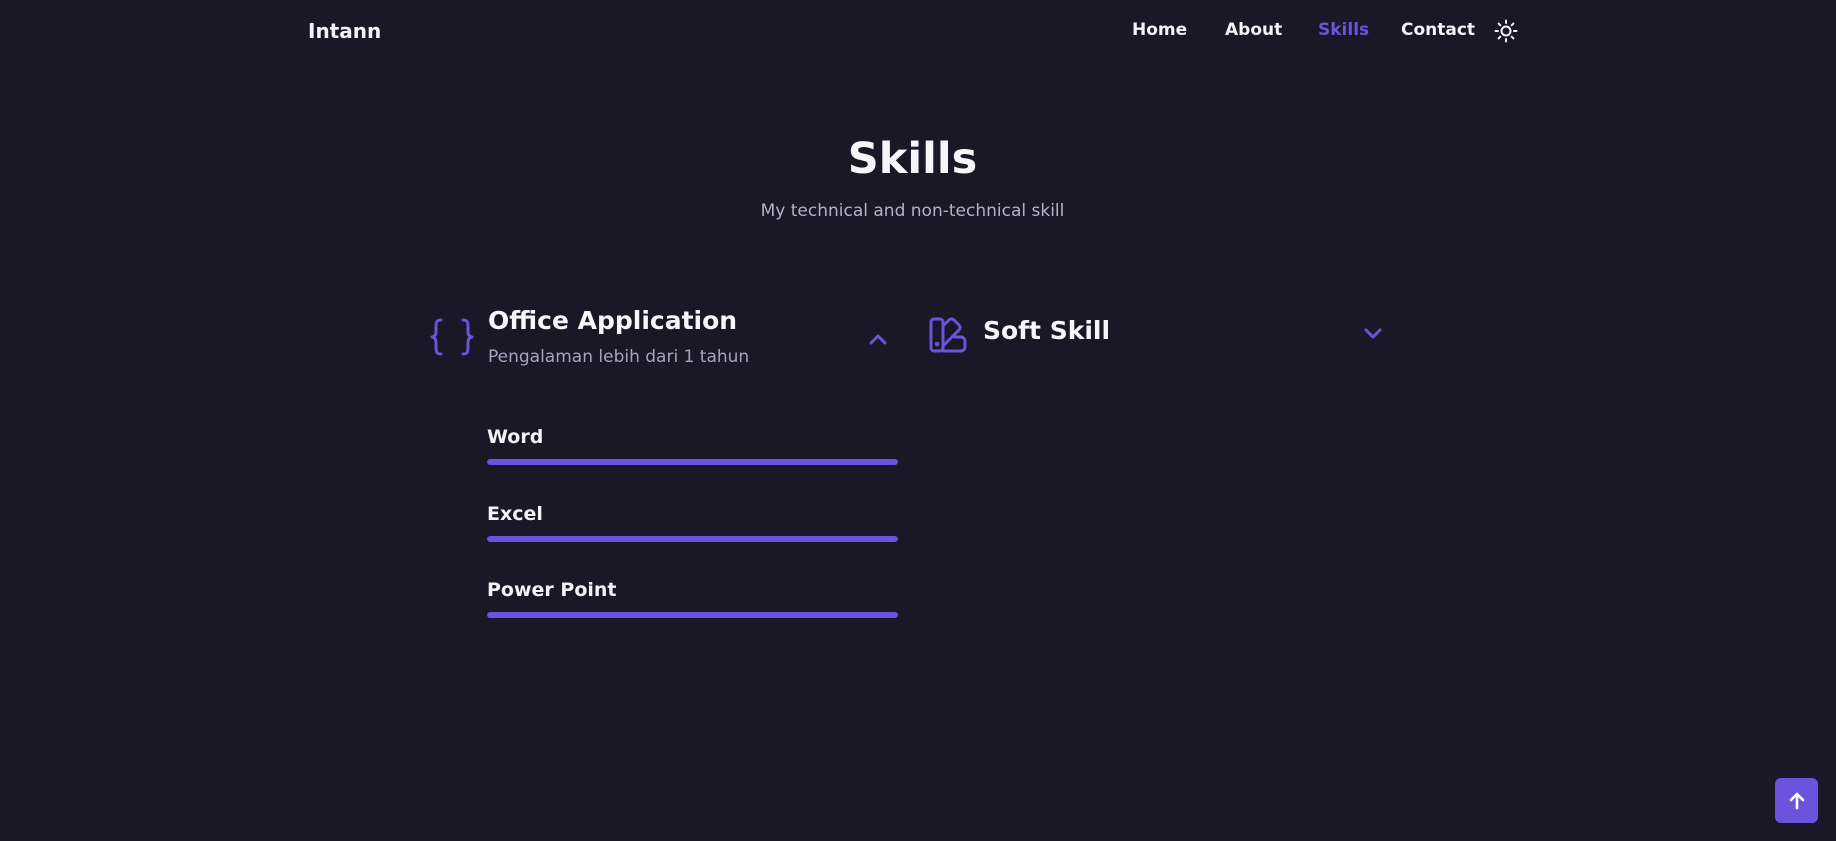  What do you see at coordinates (912, 159) in the screenshot?
I see `section-title: Skills` at bounding box center [912, 159].